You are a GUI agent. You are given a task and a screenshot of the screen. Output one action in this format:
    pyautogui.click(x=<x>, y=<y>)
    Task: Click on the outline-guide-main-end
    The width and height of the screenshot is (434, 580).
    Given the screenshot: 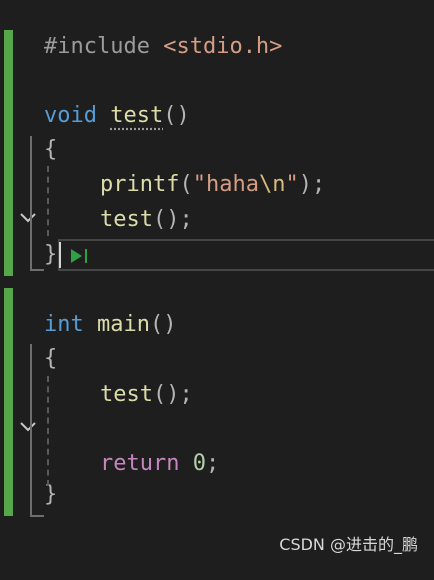 What is the action you would take?
    pyautogui.click(x=37, y=516)
    